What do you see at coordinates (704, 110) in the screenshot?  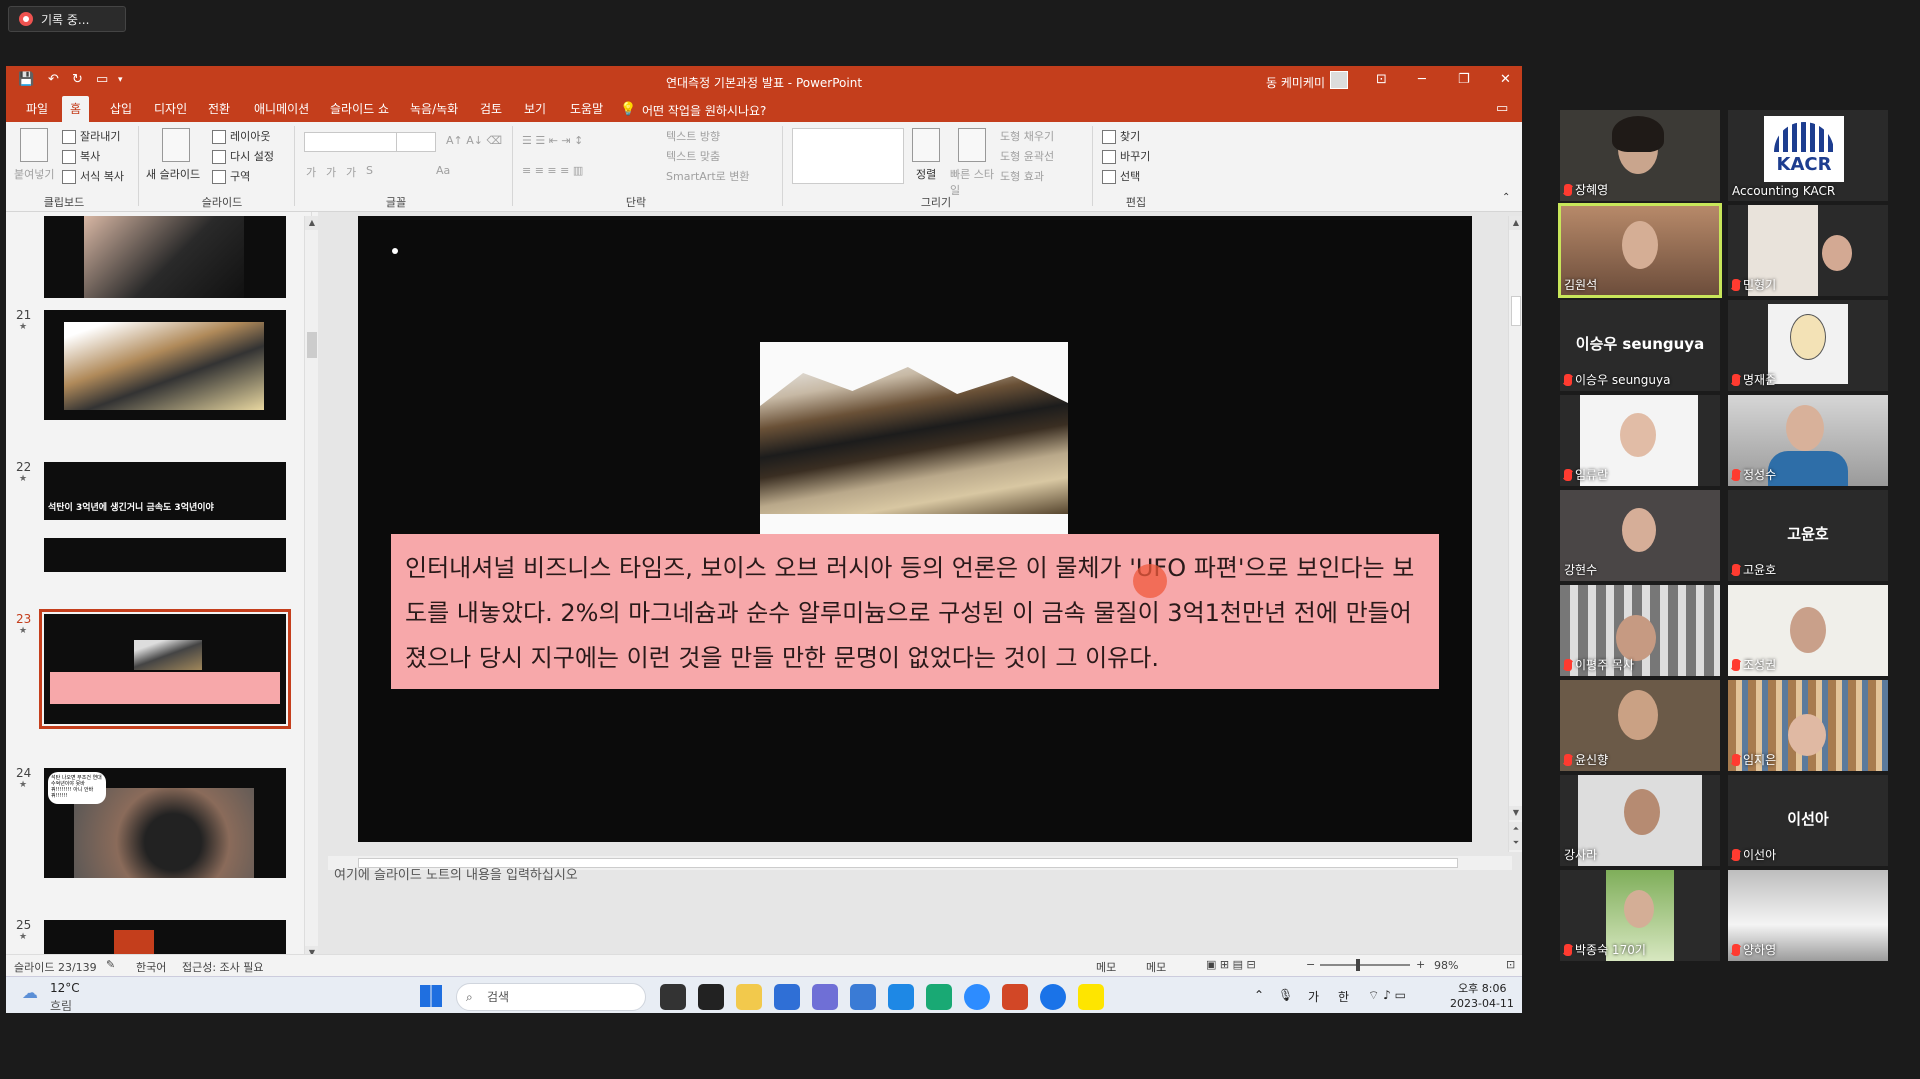 I see `tell-me-search: 어떤 작업을 원하시나요?` at bounding box center [704, 110].